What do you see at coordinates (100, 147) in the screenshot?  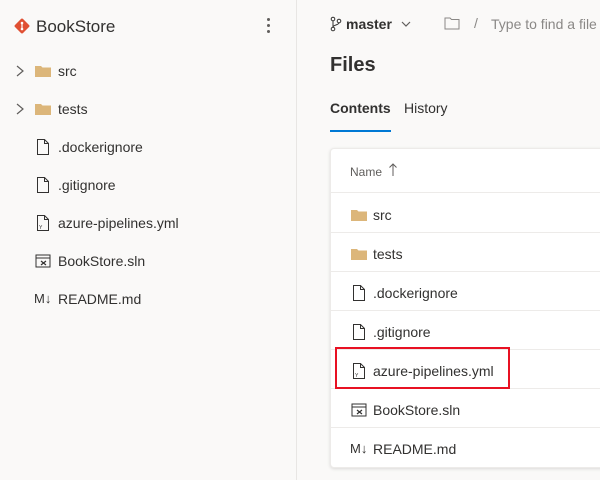 I see `tree-item-label: .dockerignore` at bounding box center [100, 147].